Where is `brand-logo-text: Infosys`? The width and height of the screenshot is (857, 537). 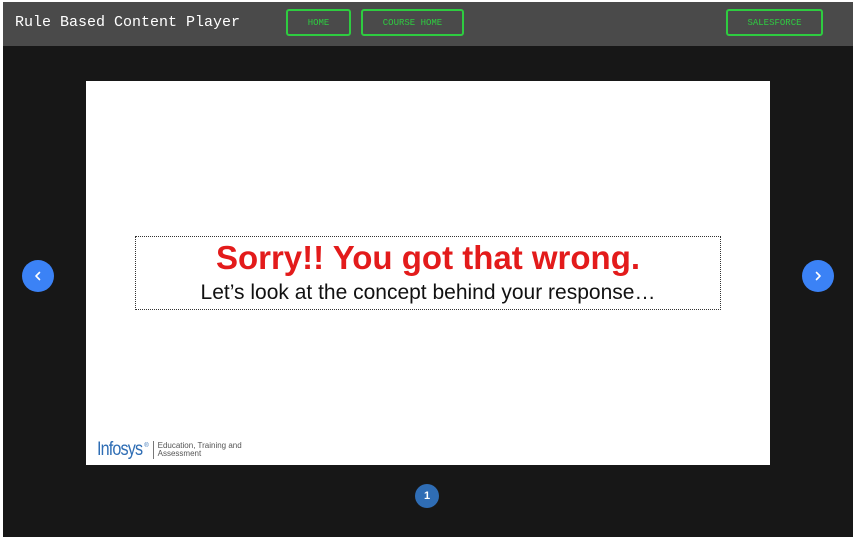
brand-logo-text: Infosys is located at coordinates (120, 449).